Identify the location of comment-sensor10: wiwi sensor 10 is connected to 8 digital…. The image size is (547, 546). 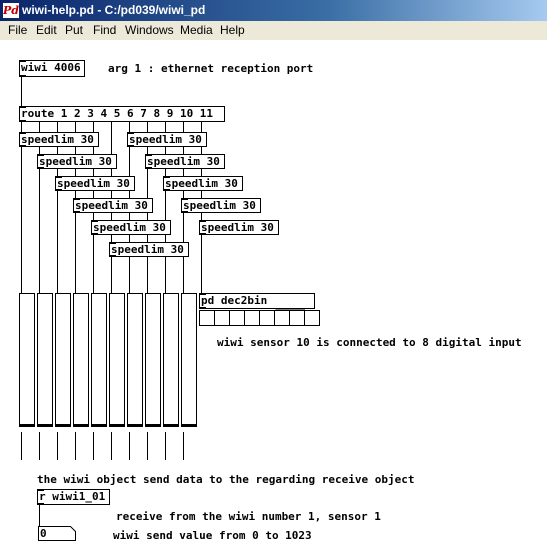
(369, 342).